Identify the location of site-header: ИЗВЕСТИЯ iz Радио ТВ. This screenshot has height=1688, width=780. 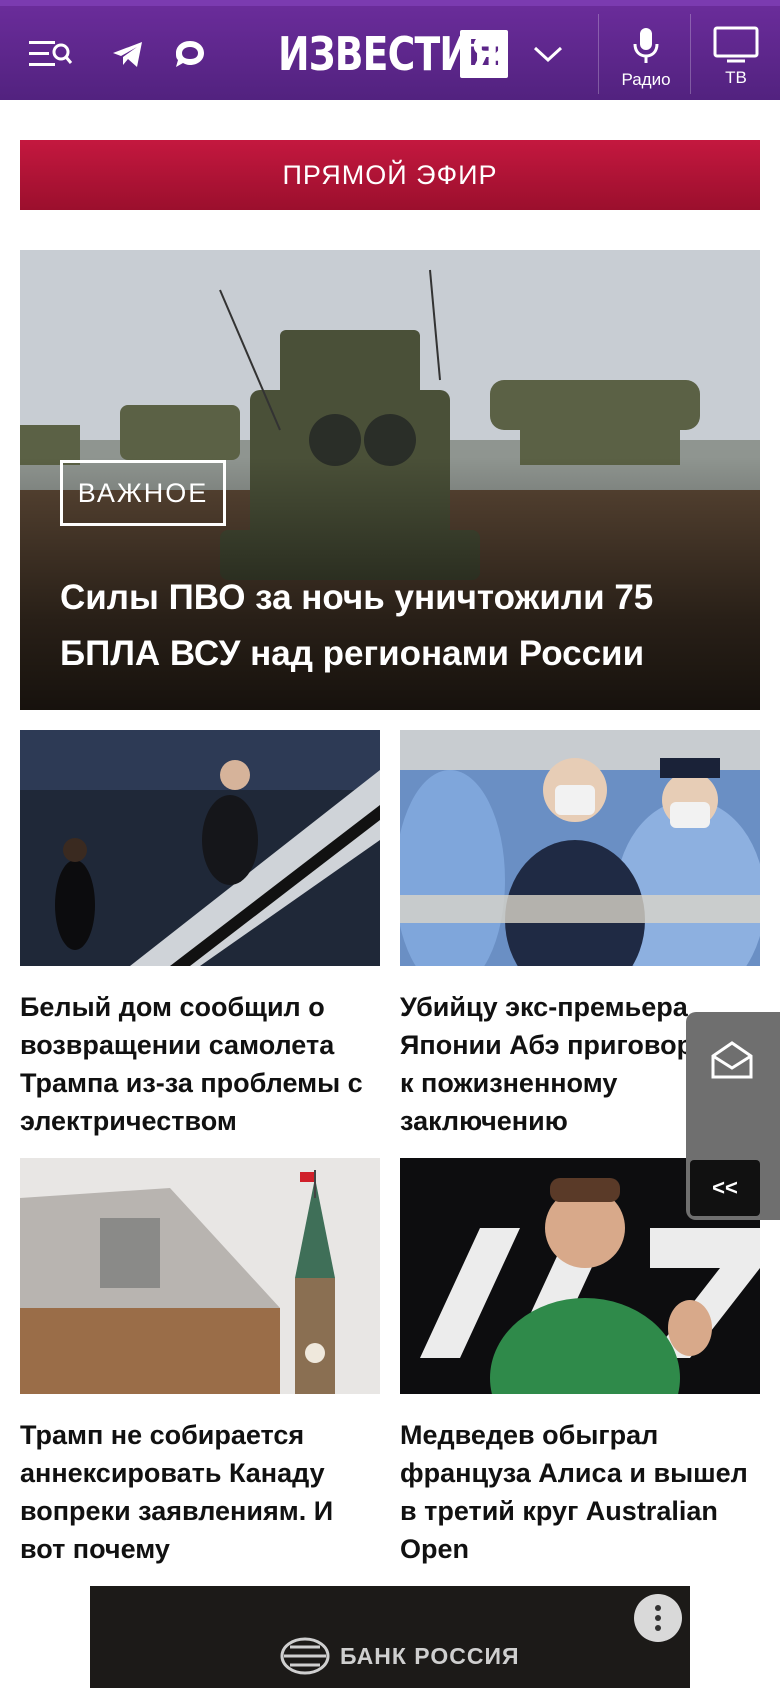
(390, 50).